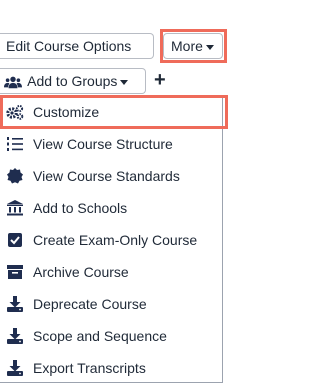 The image size is (320, 384). Describe the element at coordinates (15, 272) in the screenshot. I see `archive-icon` at that location.